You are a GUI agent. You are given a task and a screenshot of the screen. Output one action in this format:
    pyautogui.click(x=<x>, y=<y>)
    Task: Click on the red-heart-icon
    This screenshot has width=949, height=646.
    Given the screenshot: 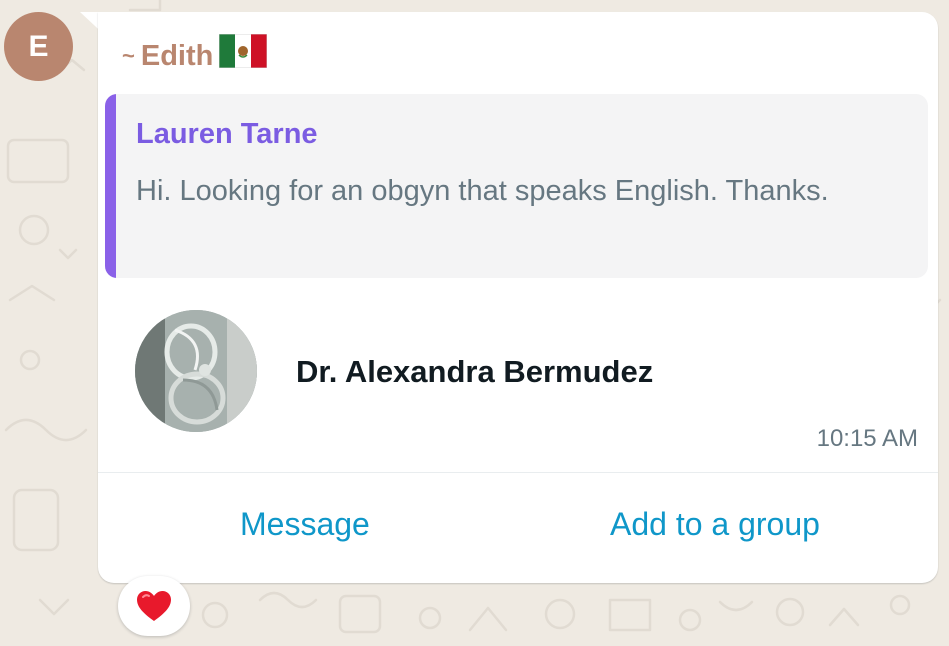 What is the action you would take?
    pyautogui.click(x=154, y=606)
    